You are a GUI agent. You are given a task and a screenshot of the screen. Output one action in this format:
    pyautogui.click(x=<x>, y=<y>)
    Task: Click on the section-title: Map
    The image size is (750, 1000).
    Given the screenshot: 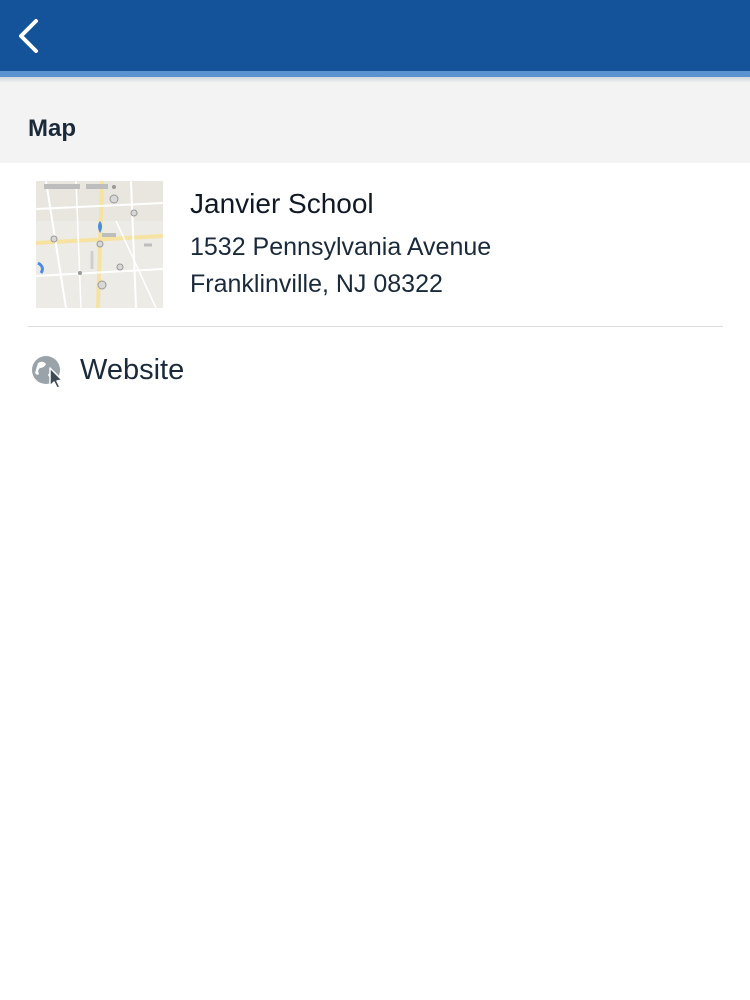 What is the action you would take?
    pyautogui.click(x=52, y=128)
    